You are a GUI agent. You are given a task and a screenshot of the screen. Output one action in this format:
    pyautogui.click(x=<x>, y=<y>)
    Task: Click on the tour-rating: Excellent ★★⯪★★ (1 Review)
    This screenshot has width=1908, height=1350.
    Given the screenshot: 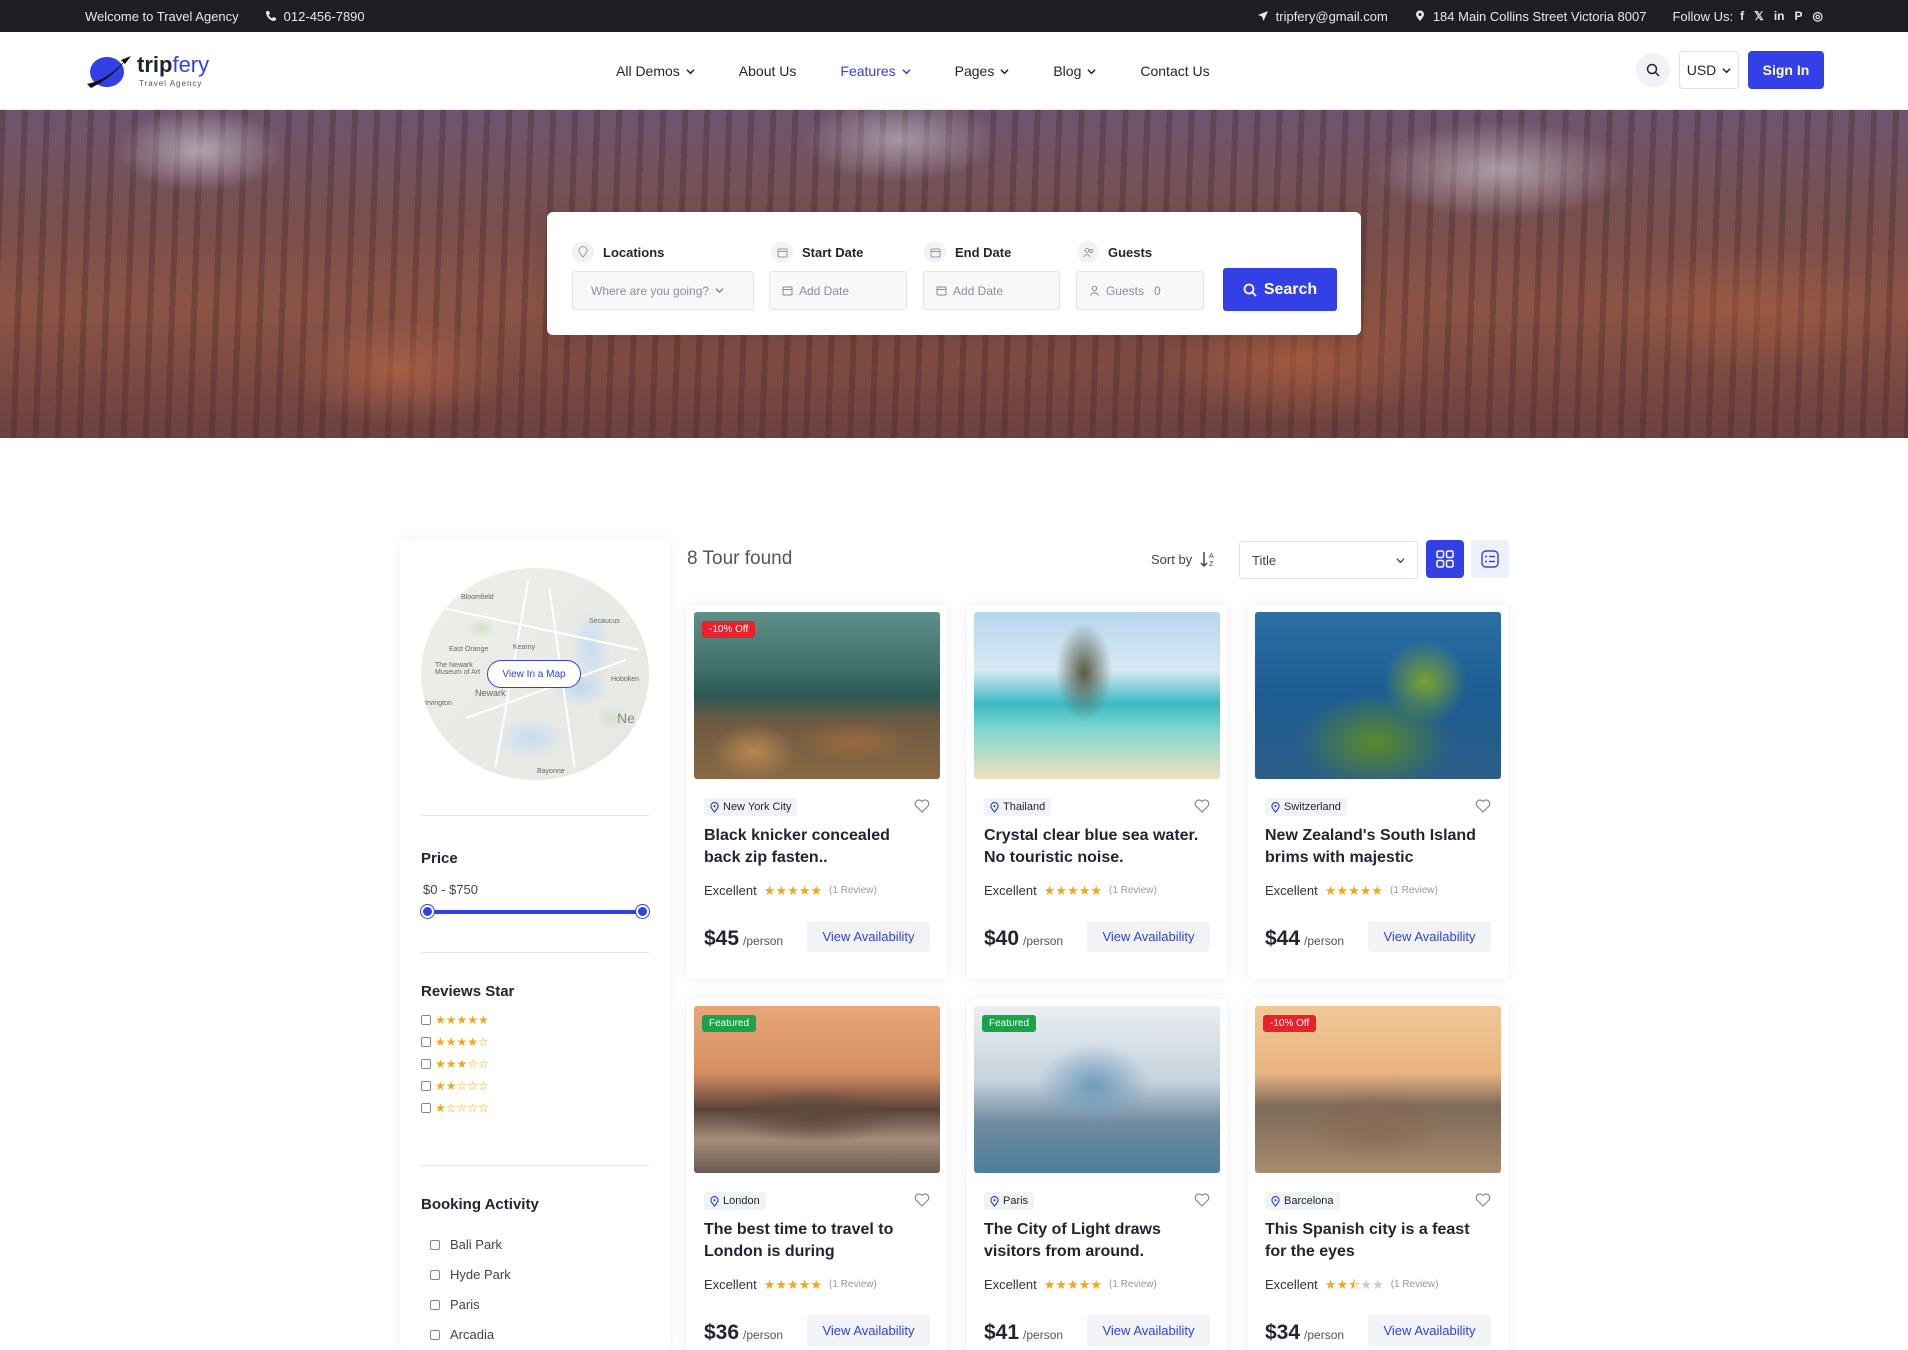 What is the action you would take?
    pyautogui.click(x=1351, y=1284)
    